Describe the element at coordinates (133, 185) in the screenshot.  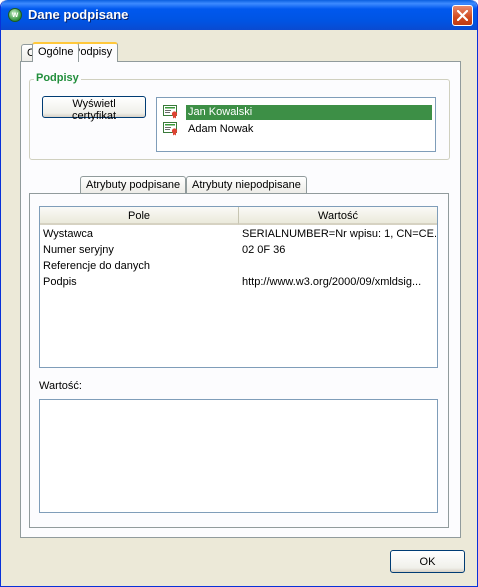
I see `inner-tab-signed-attributes: Atrybuty podpisane` at that location.